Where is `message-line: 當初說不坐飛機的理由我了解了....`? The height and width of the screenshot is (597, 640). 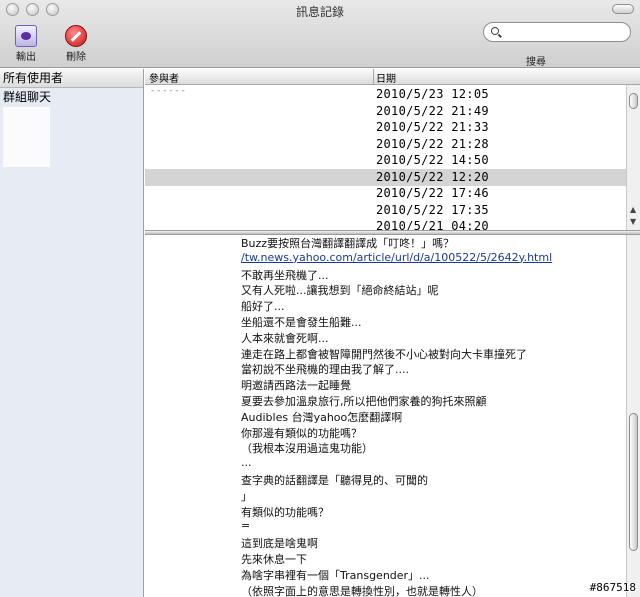 message-line: 當初說不坐飛機的理由我了解了.... is located at coordinates (325, 370).